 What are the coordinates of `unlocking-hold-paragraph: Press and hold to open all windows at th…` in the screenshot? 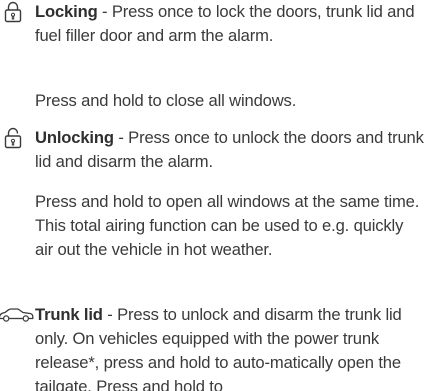 It's located at (227, 225).